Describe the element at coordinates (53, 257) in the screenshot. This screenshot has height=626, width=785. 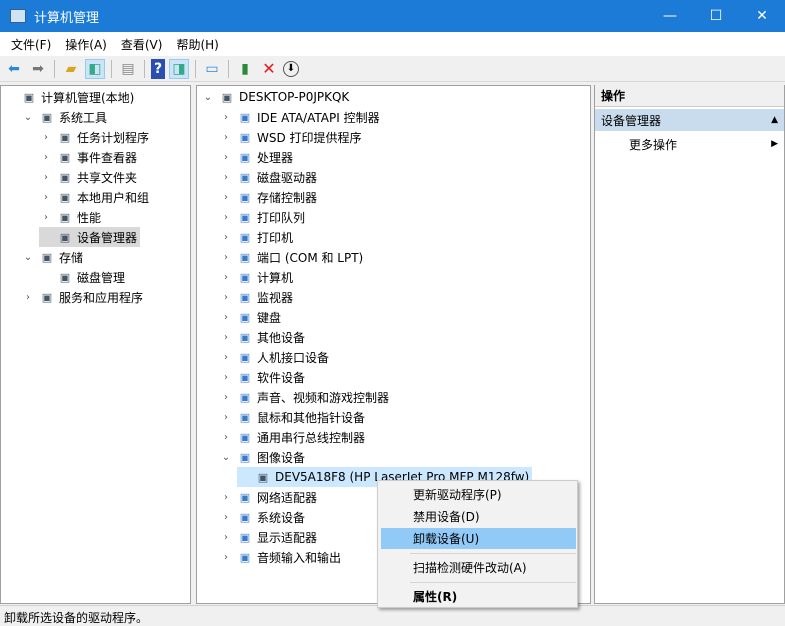
I see `tree-item: ⌄ ▣ 存储` at that location.